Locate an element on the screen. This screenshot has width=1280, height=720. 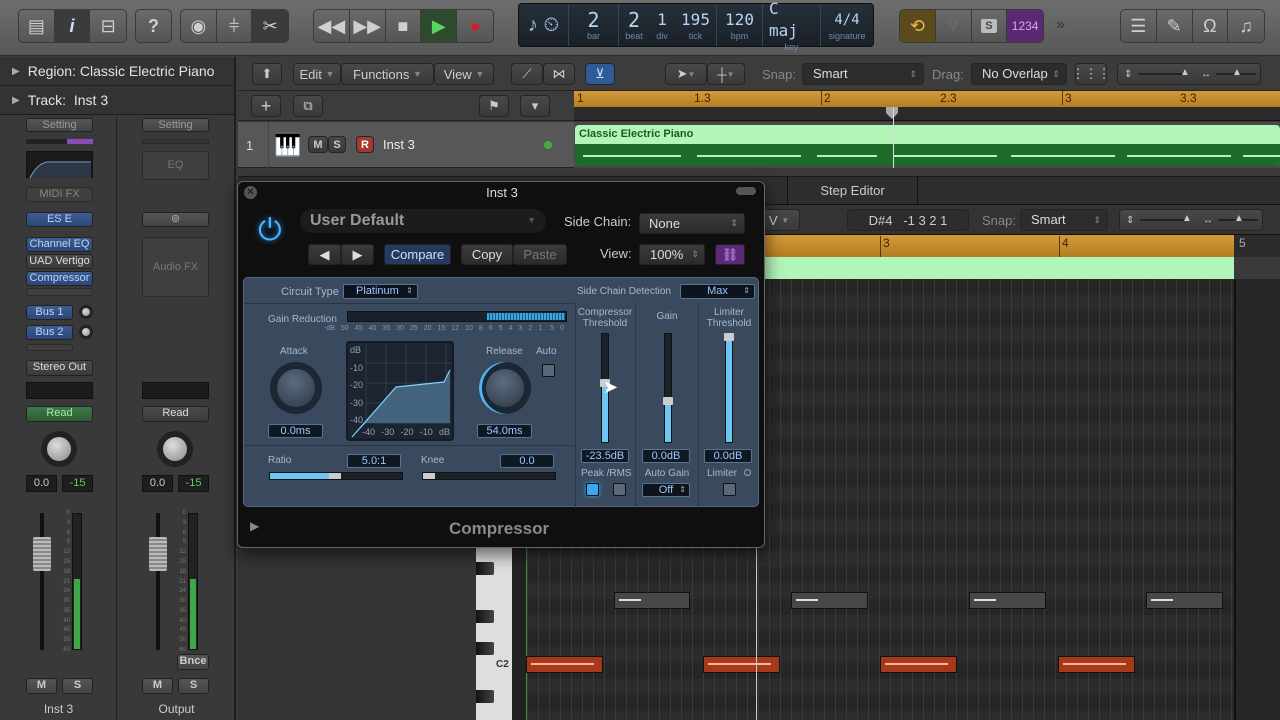
snap-popup: Smart ⇕ is located at coordinates (863, 74).